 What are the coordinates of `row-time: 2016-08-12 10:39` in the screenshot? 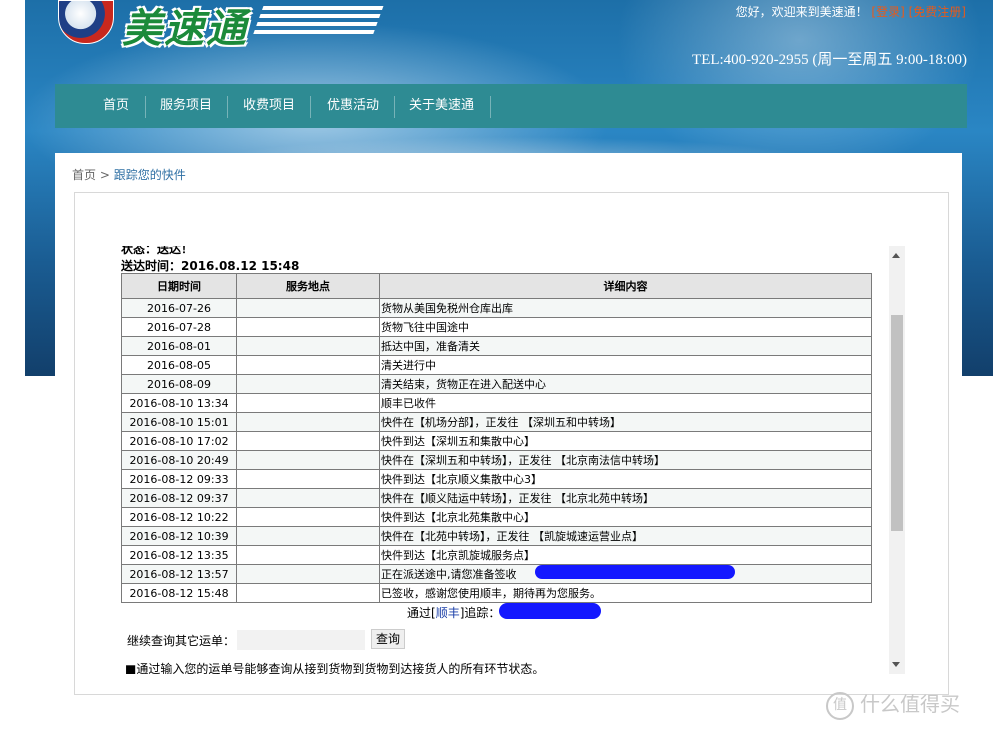 It's located at (179, 536).